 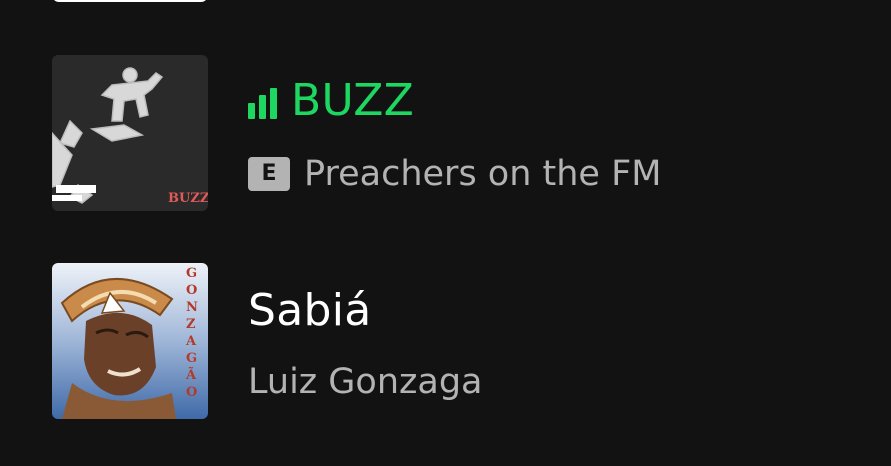 What do you see at coordinates (262, 103) in the screenshot?
I see `equalizer-bars-icon` at bounding box center [262, 103].